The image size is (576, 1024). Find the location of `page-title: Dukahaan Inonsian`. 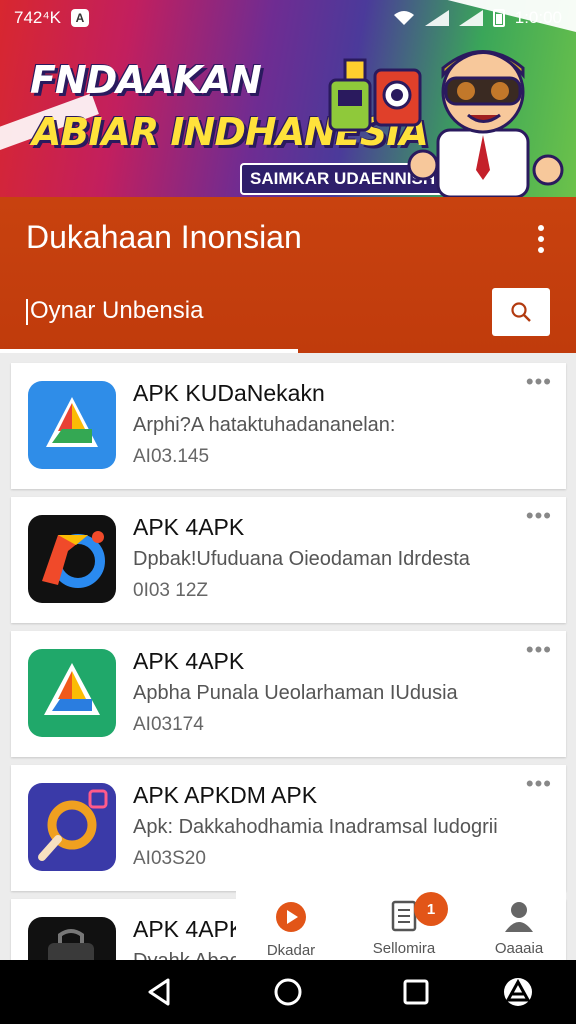

page-title: Dukahaan Inonsian is located at coordinates (164, 237).